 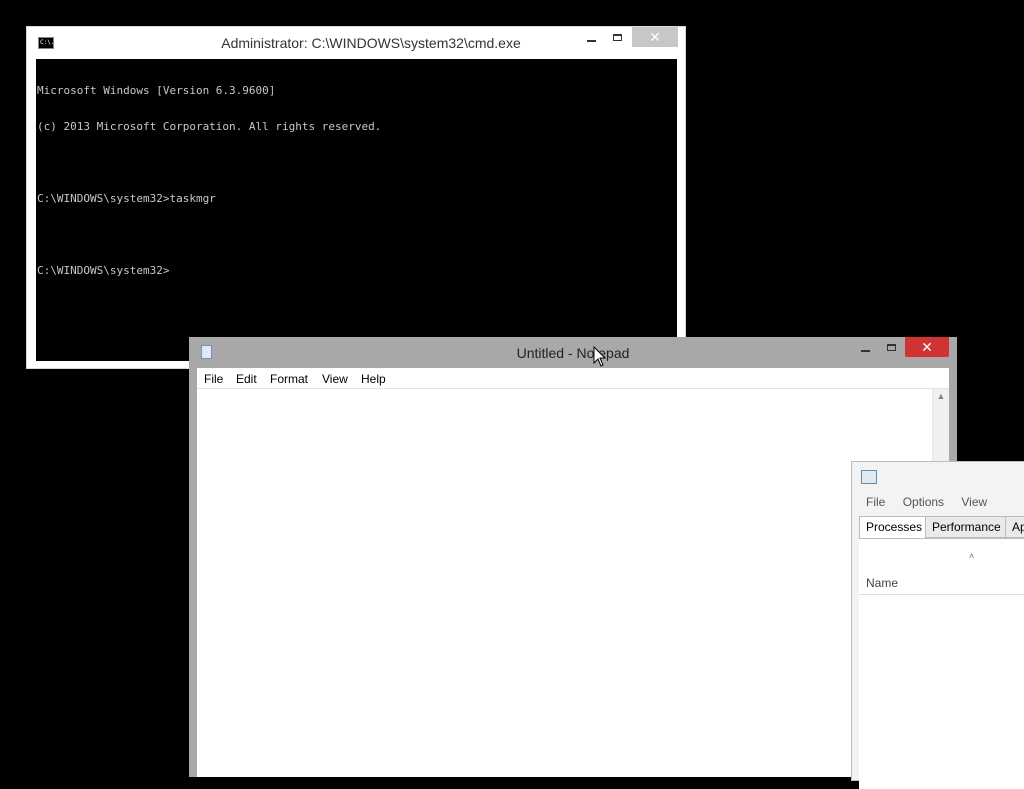 What do you see at coordinates (156, 90) in the screenshot?
I see `console-line: Microsoft Windows [Version 6.3.9600]` at bounding box center [156, 90].